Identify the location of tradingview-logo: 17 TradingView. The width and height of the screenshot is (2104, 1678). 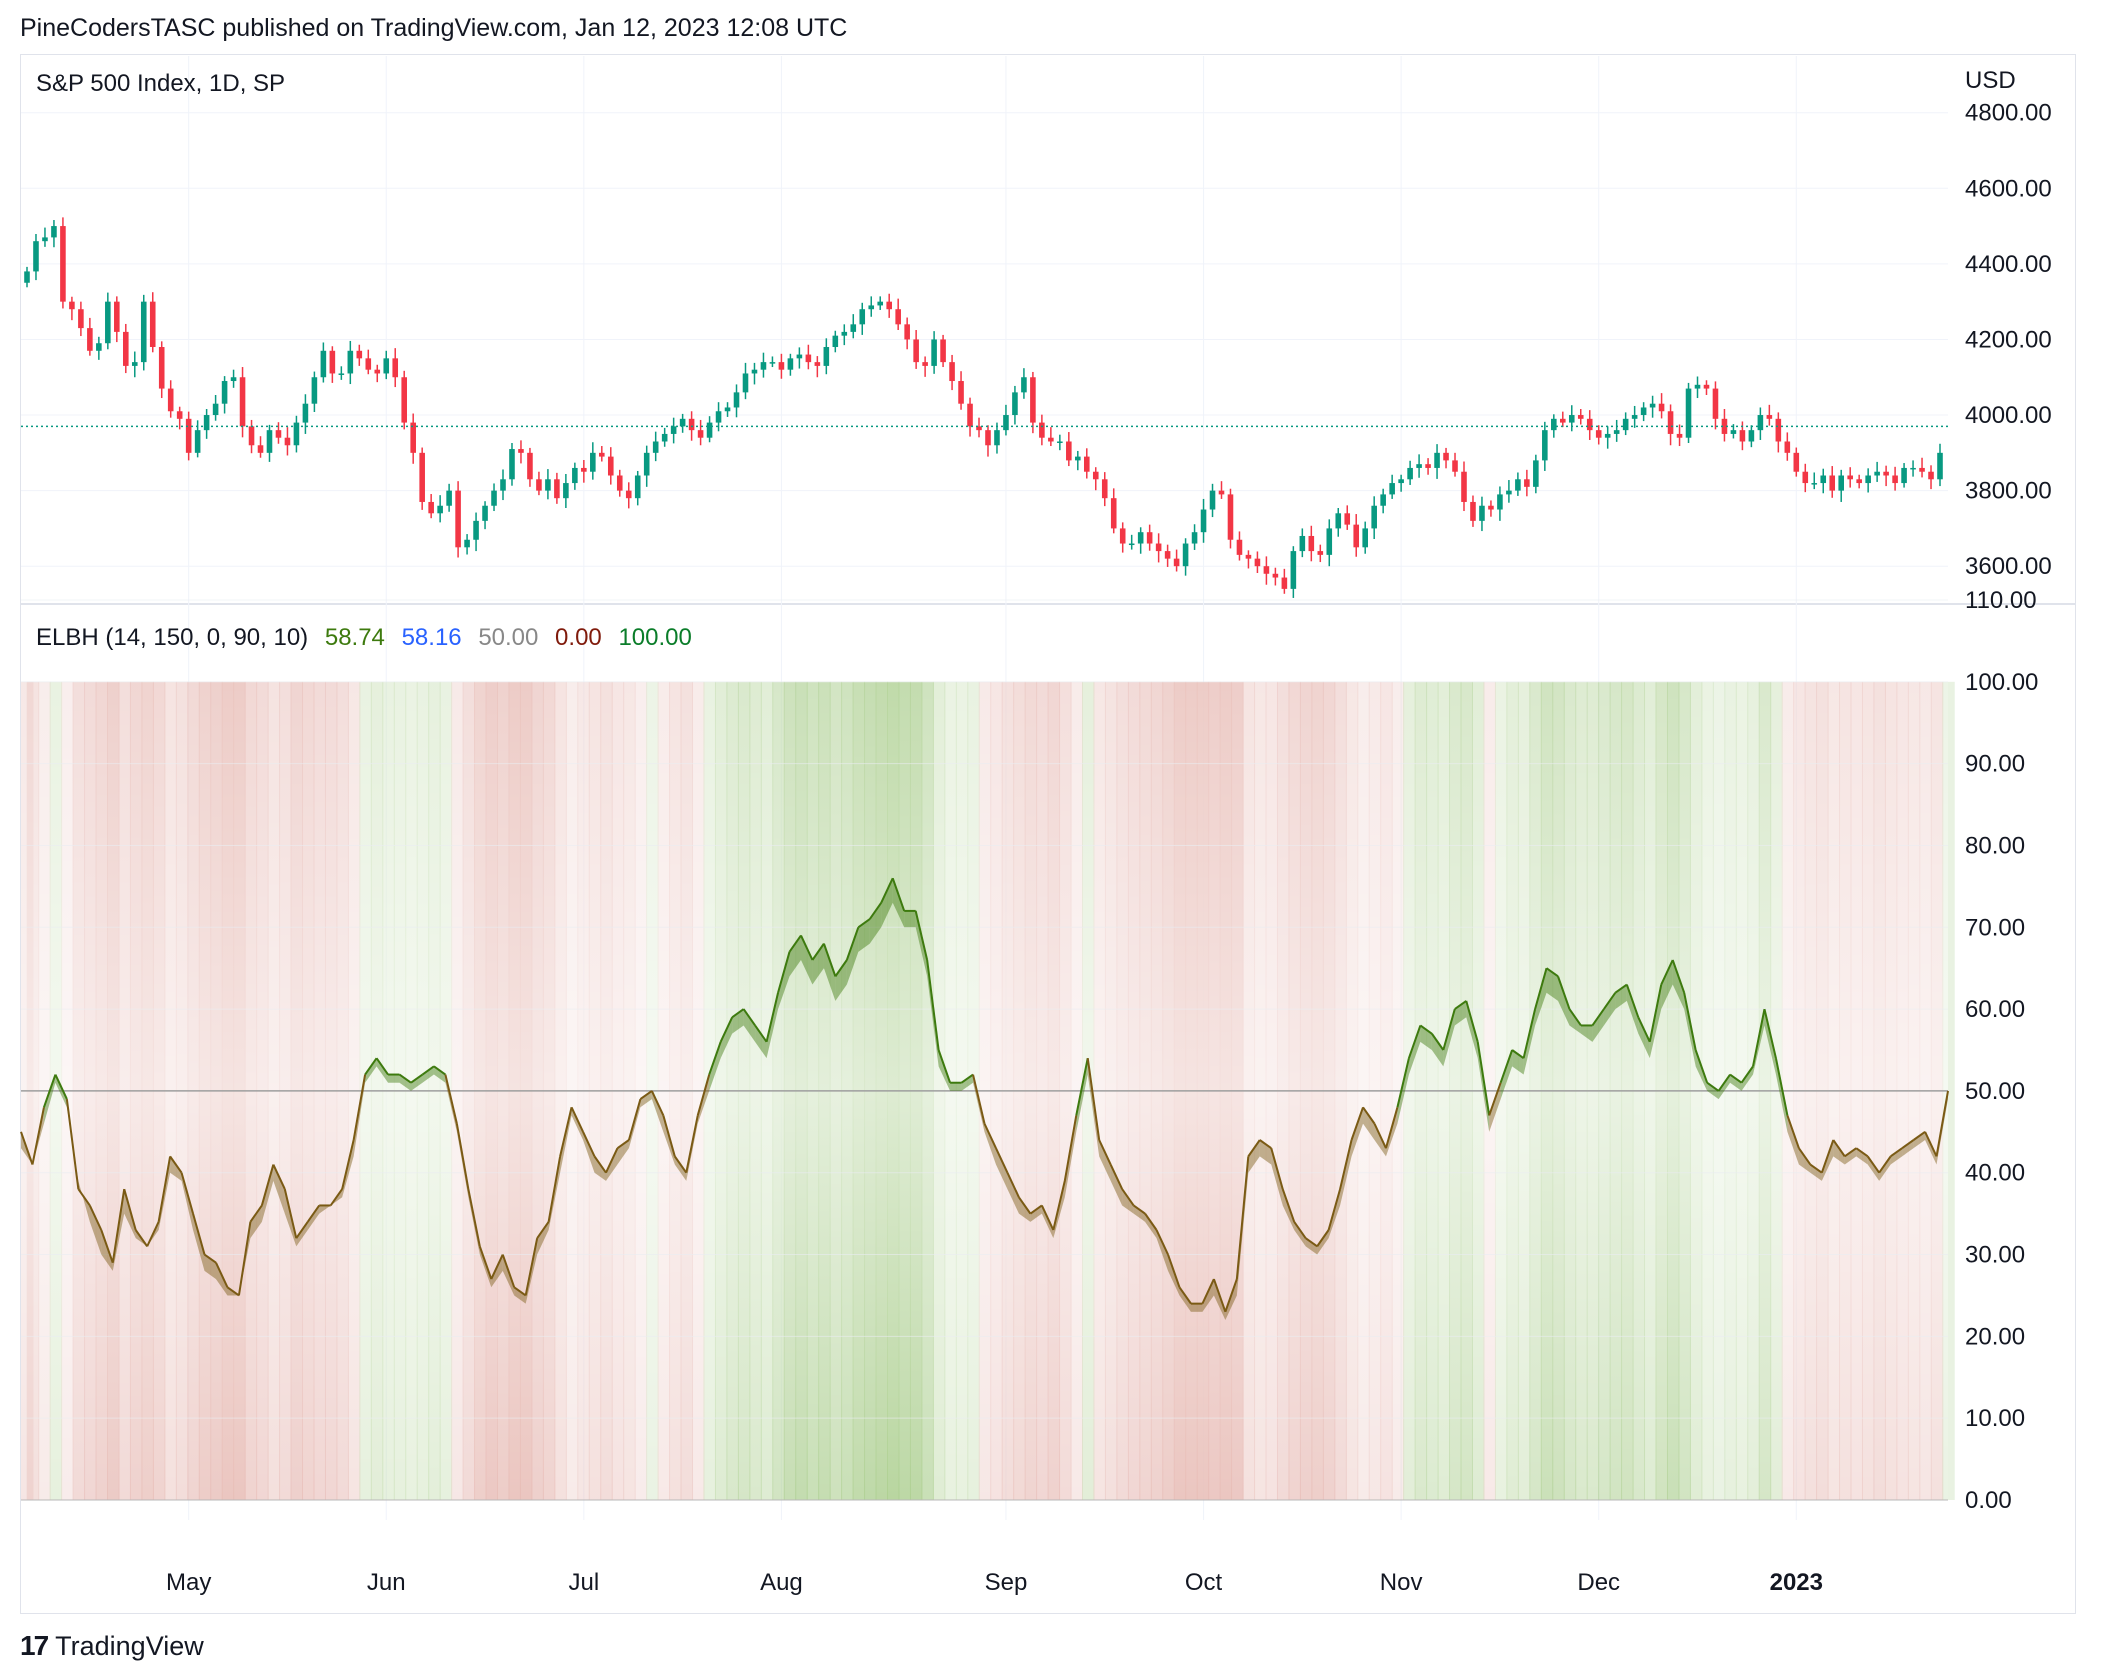
(112, 1646).